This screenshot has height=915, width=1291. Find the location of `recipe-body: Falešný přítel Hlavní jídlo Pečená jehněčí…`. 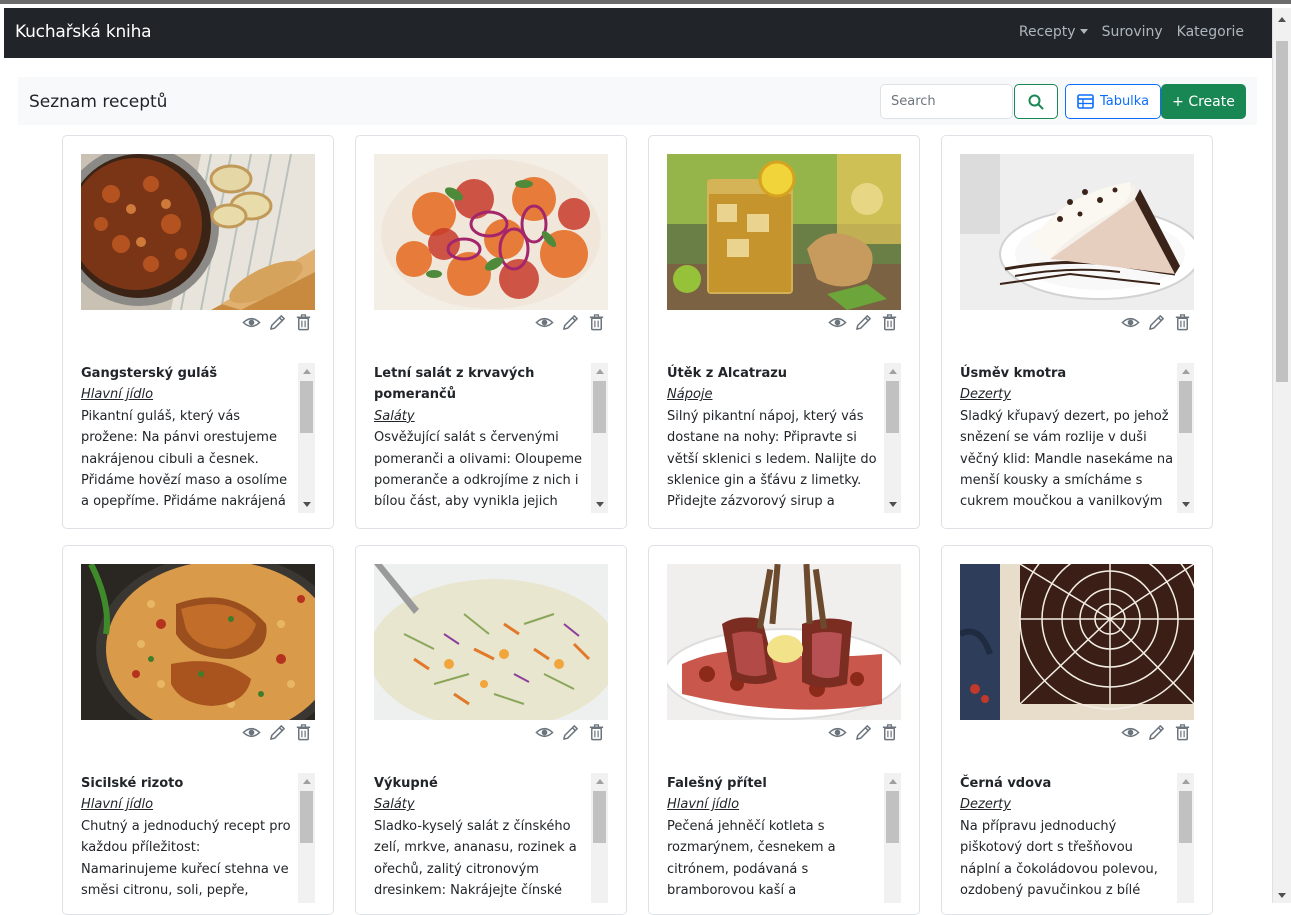

recipe-body: Falešný přítel Hlavní jídlo Pečená jehněčí… is located at coordinates (784, 838).